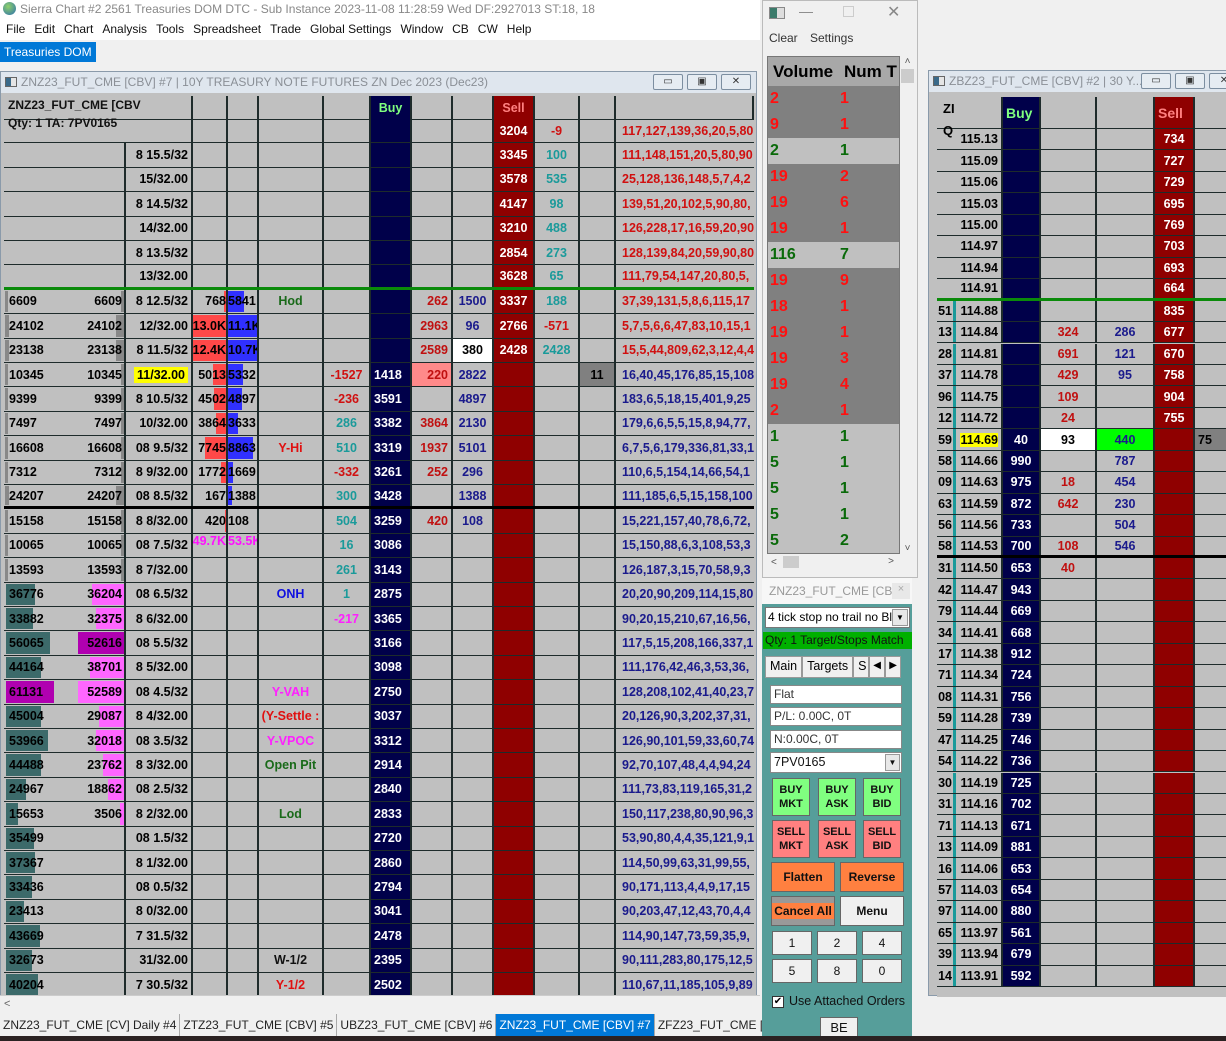  I want to click on dom-row: 58 114.53 700 108 546, so click(1081, 547).